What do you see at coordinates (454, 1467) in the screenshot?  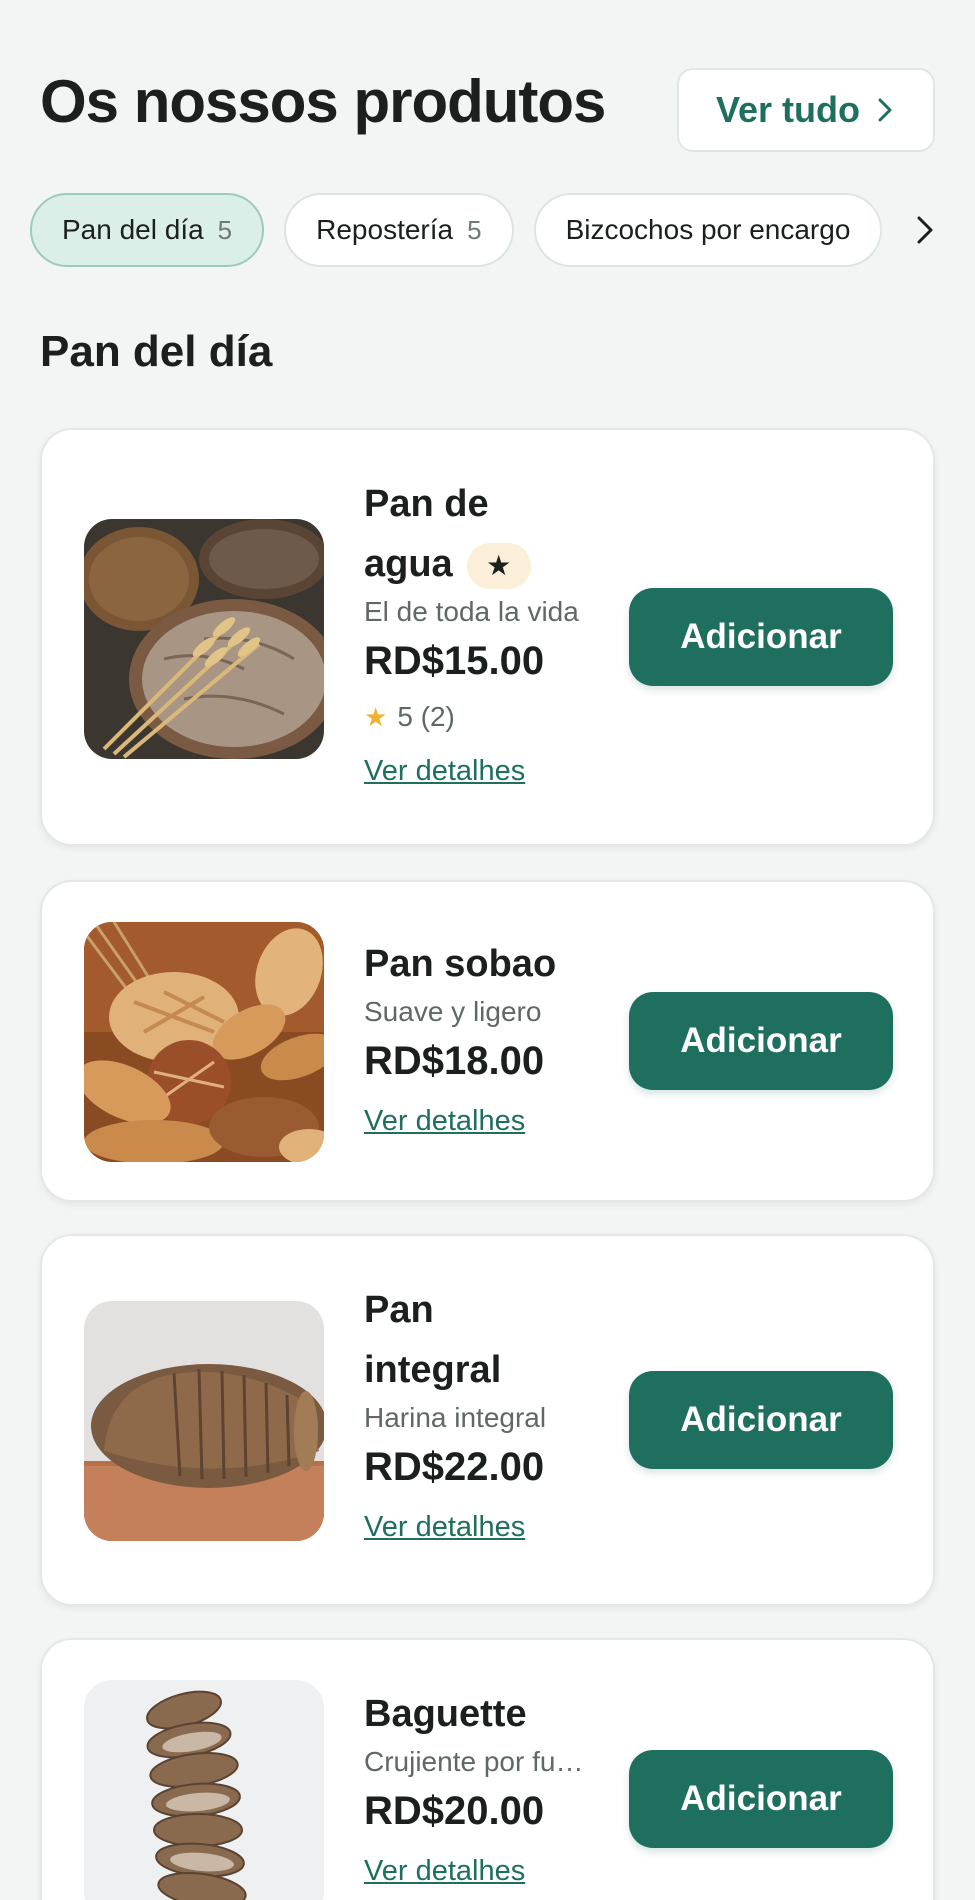 I see `product-price: RD$22.00` at bounding box center [454, 1467].